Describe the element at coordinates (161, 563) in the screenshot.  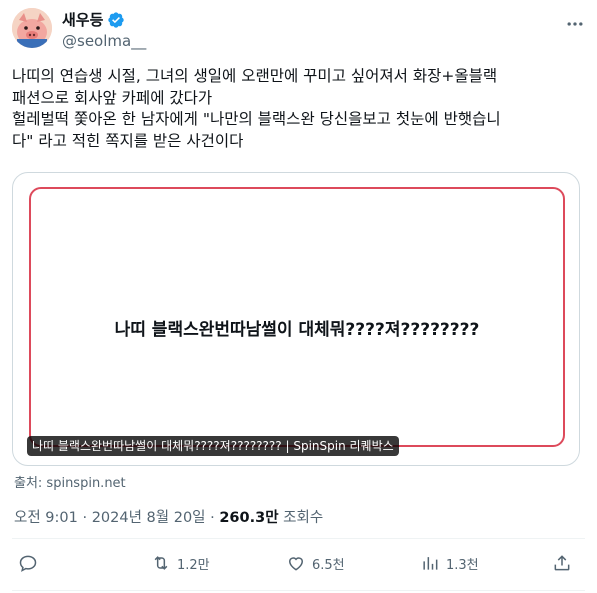
I see `retweet-icon` at that location.